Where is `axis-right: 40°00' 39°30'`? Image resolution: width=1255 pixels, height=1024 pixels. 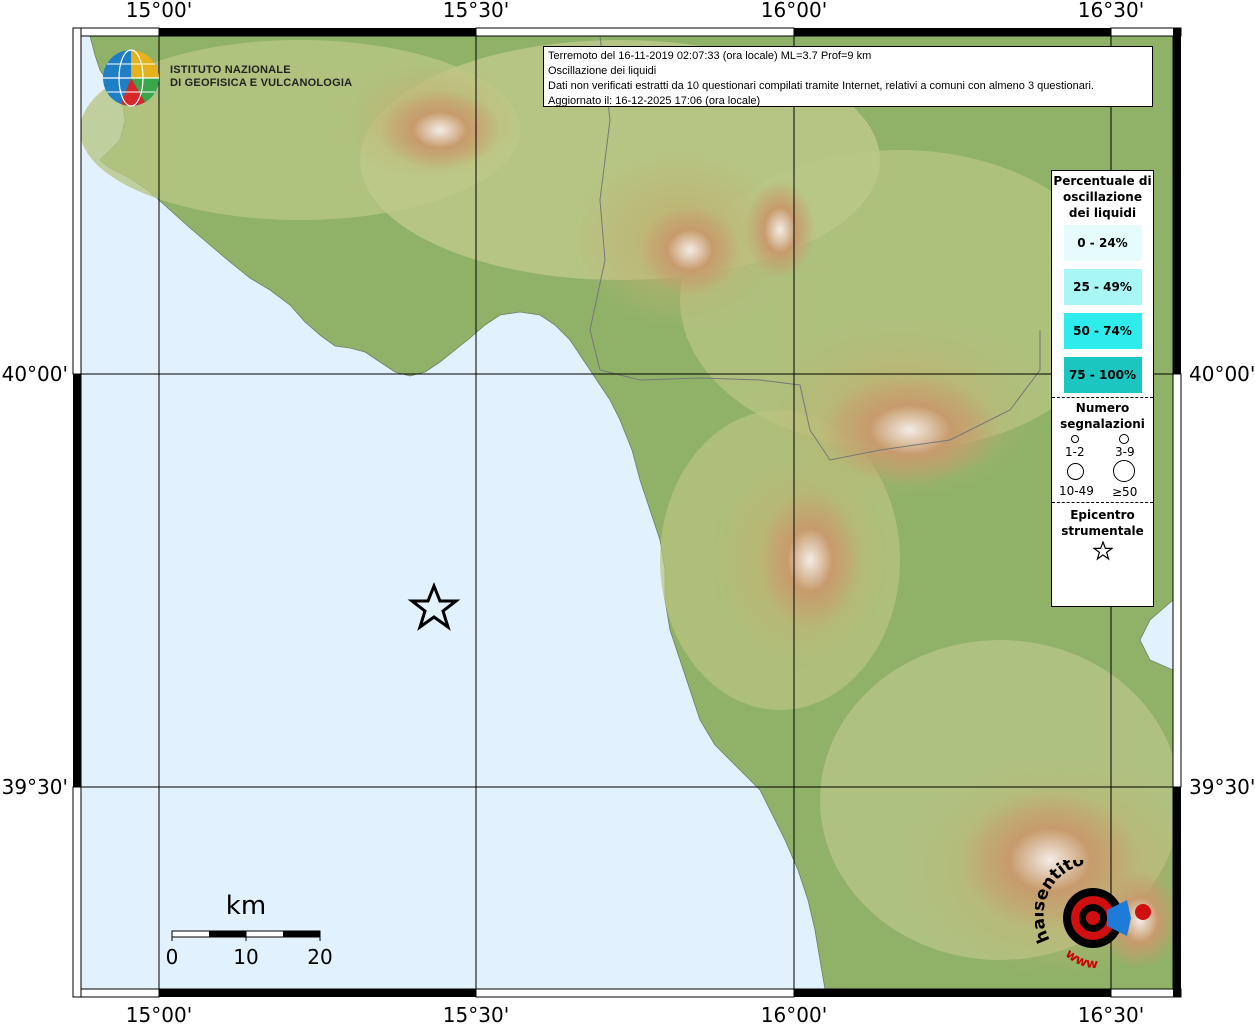 axis-right: 40°00' 39°30' is located at coordinates (1222, 580).